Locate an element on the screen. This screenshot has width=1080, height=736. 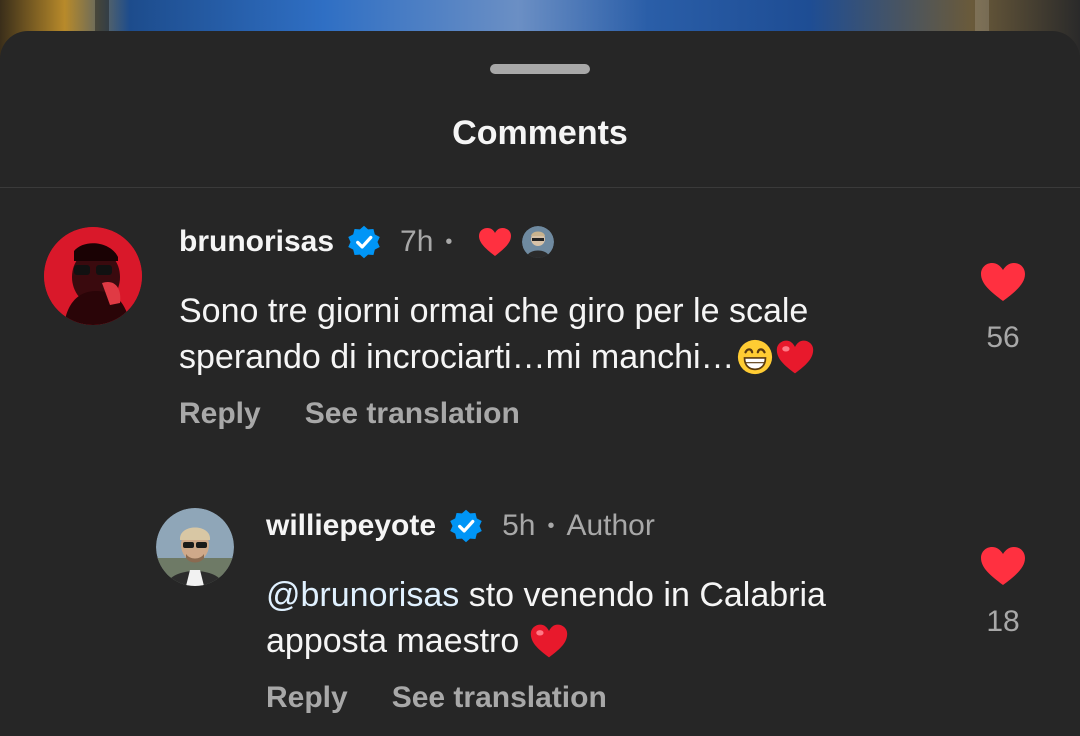
like-count: 56 is located at coordinates (1003, 337).